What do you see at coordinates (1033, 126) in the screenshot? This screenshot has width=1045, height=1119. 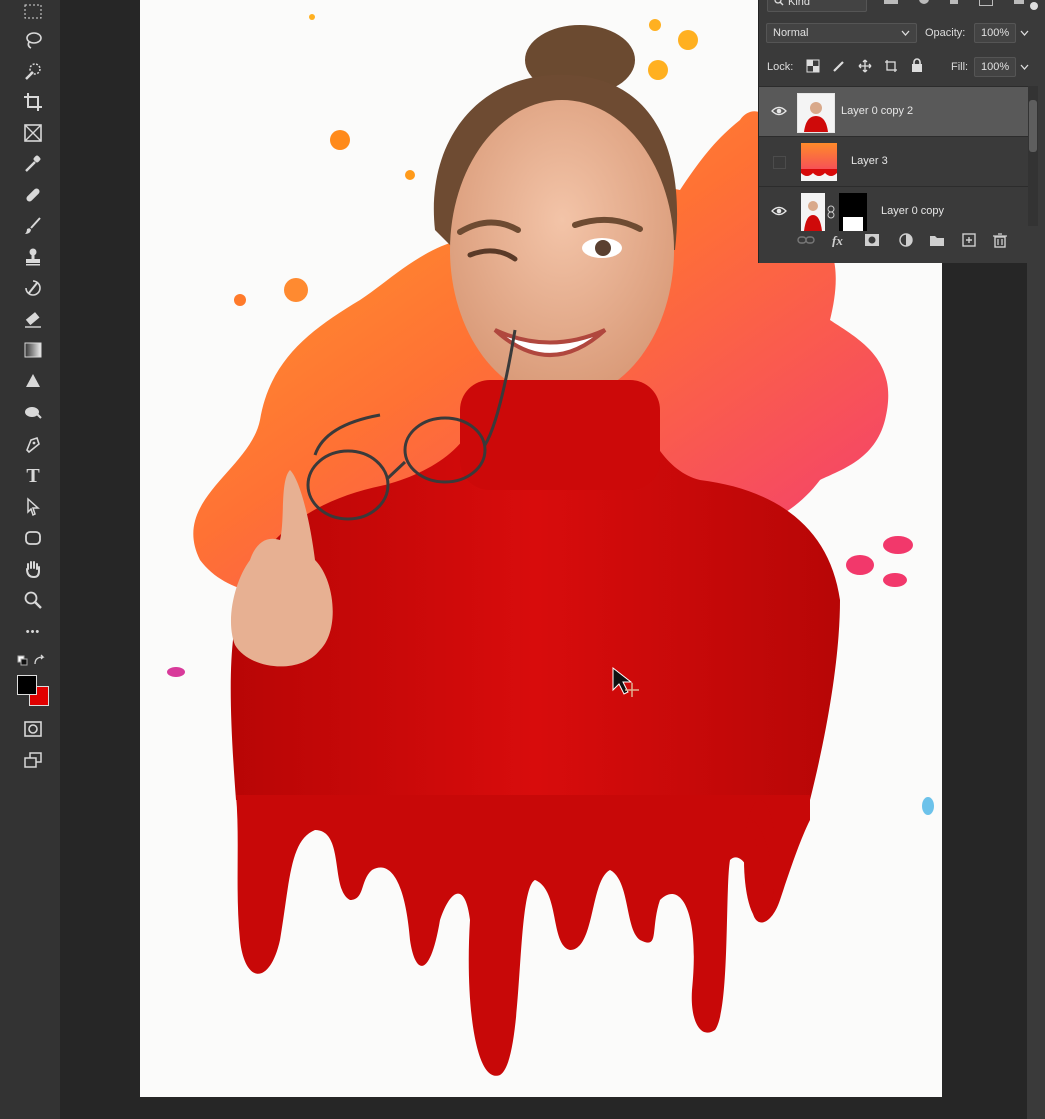 I see `scroll-thumb` at bounding box center [1033, 126].